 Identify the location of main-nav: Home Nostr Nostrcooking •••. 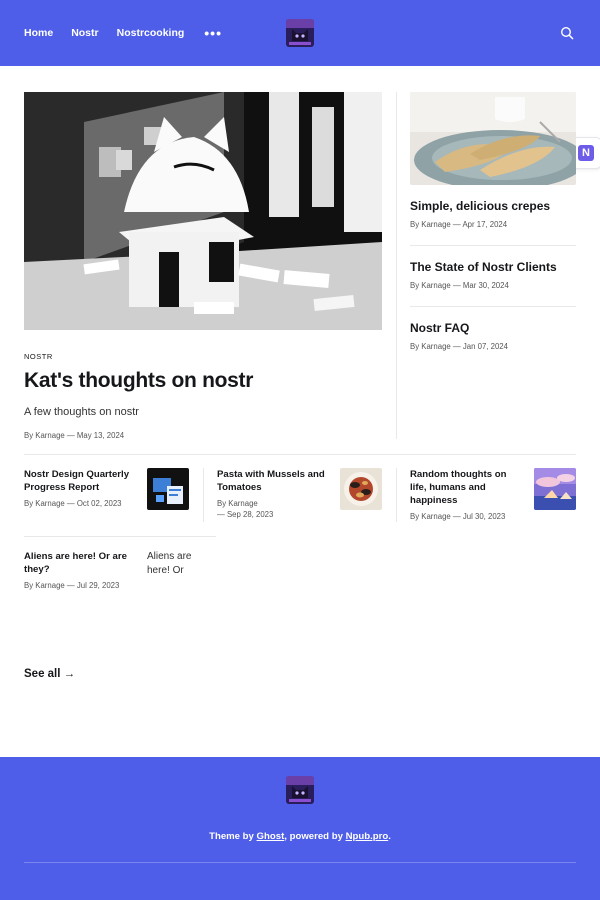
(123, 33).